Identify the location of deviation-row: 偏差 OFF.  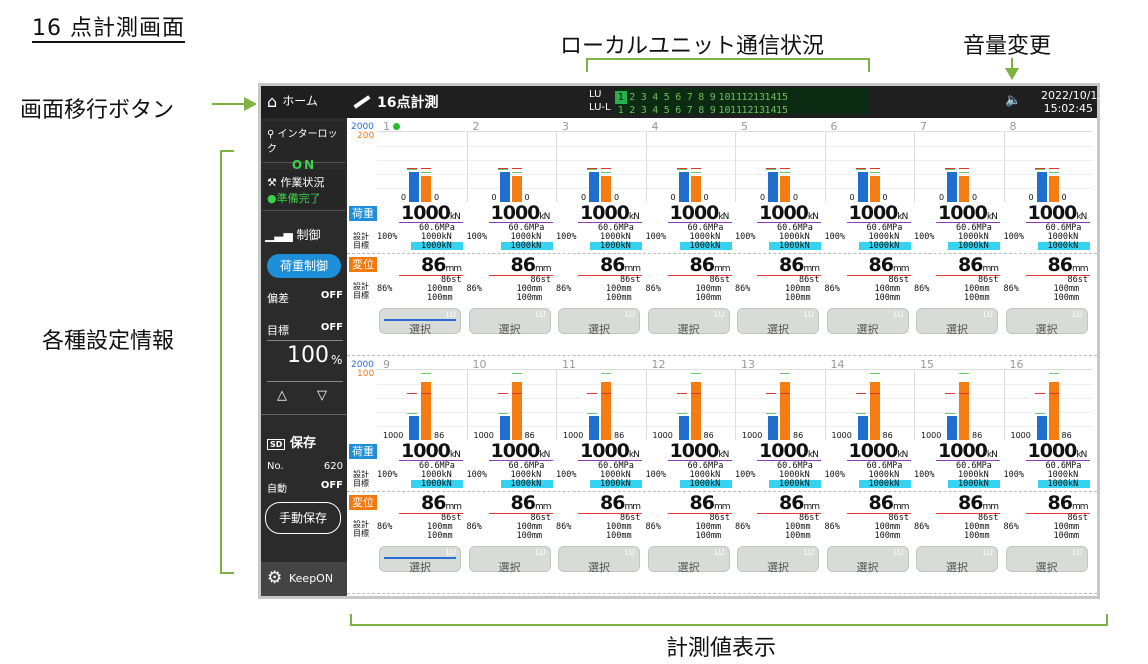
(305, 298).